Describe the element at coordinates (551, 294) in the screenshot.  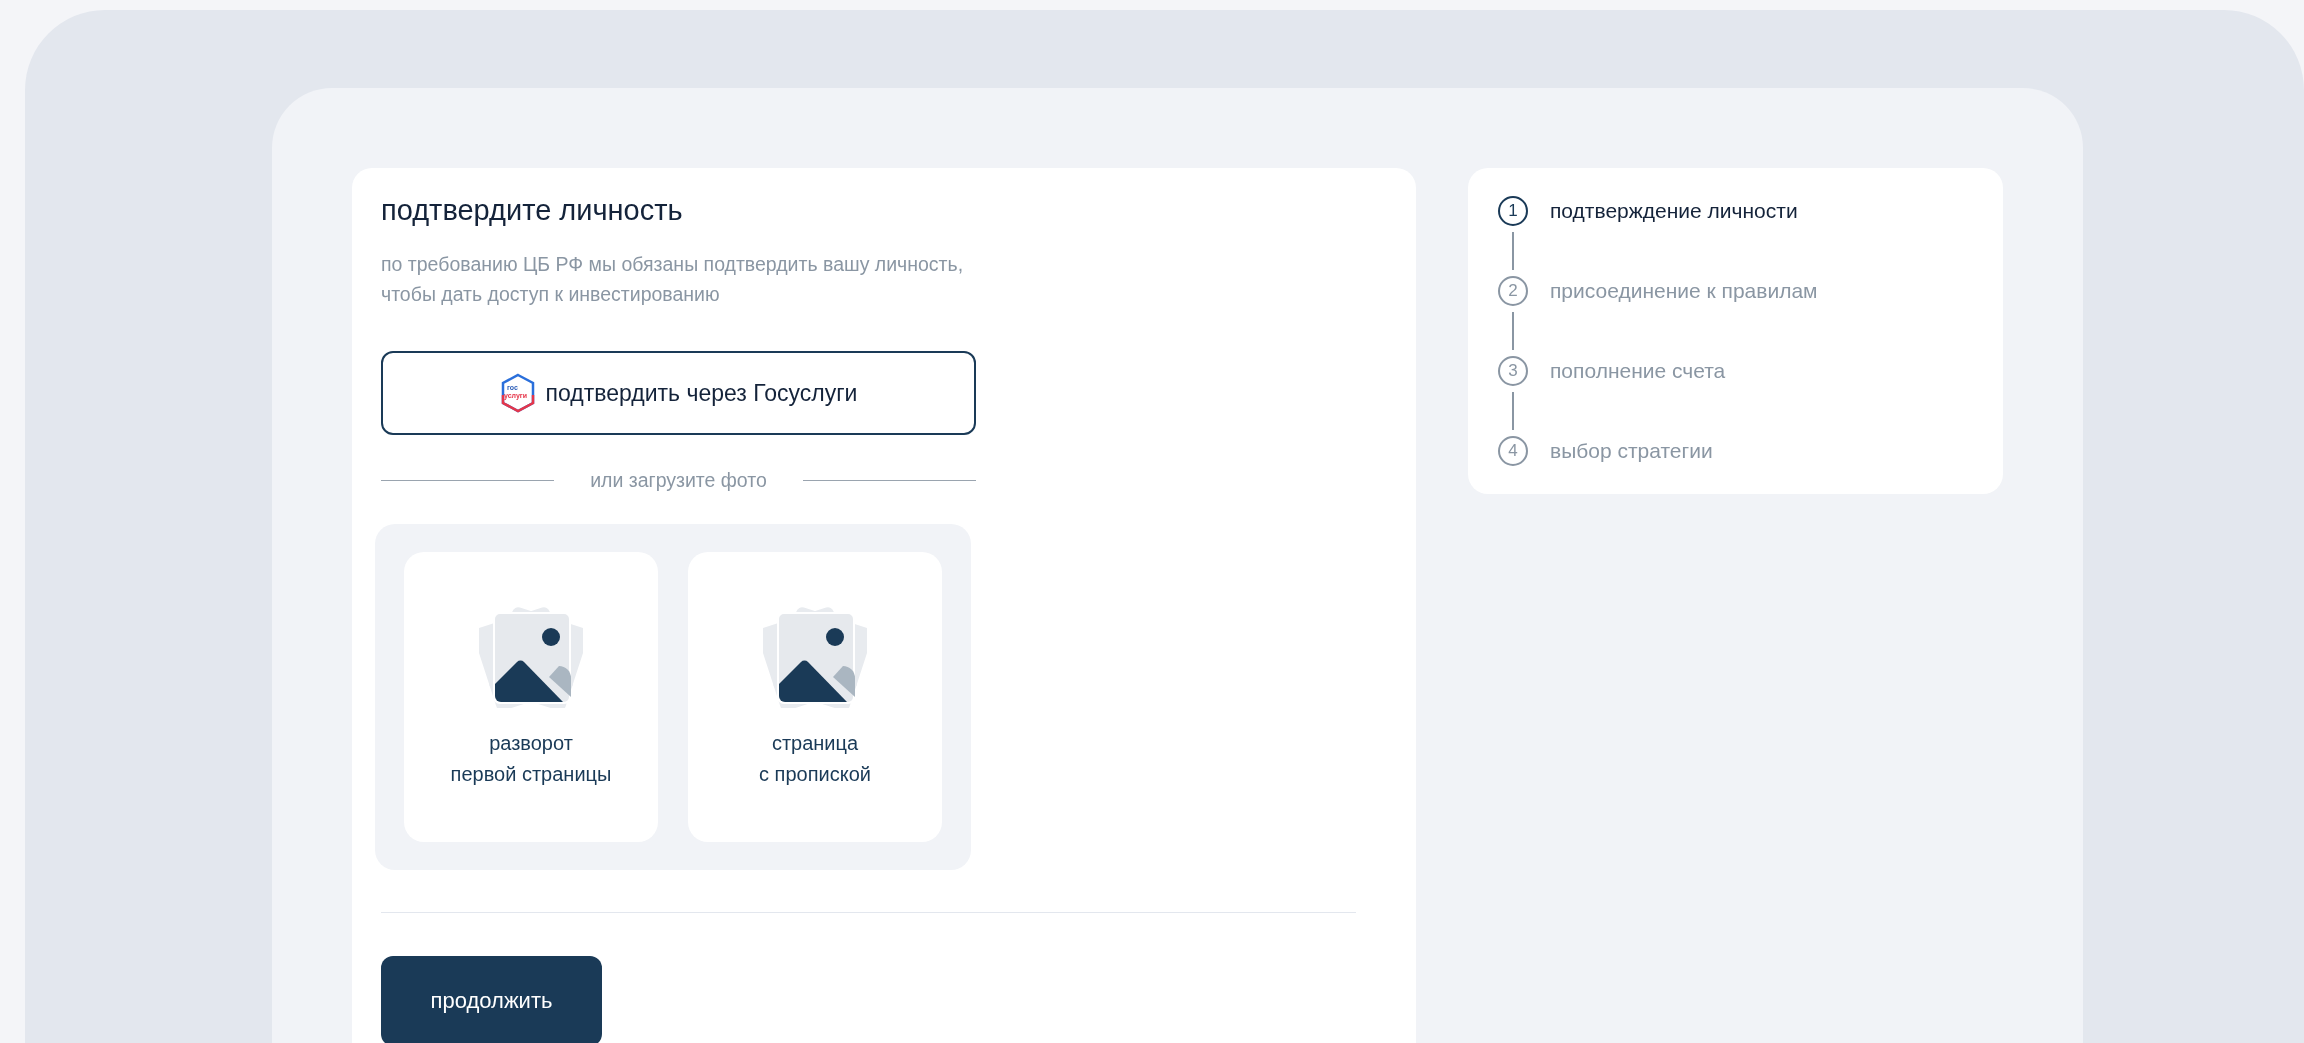
I see `subtitle-text: чтобы дать доступ к инвестированию` at that location.